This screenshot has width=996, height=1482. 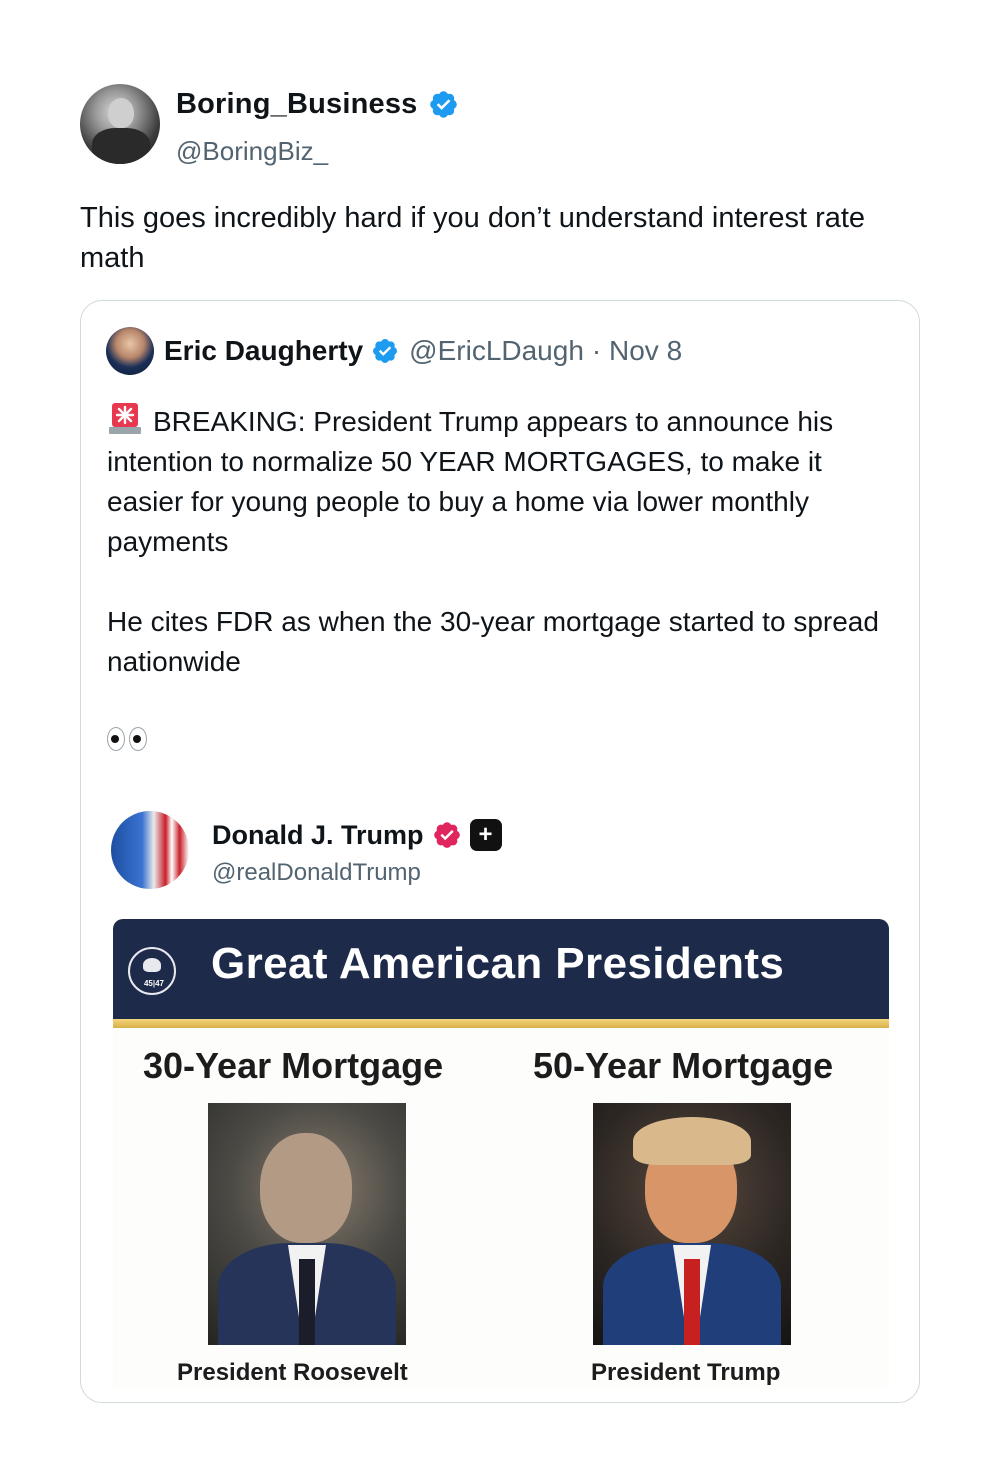 I want to click on poster-banner: 45|47 Great American Presidents, so click(x=501, y=969).